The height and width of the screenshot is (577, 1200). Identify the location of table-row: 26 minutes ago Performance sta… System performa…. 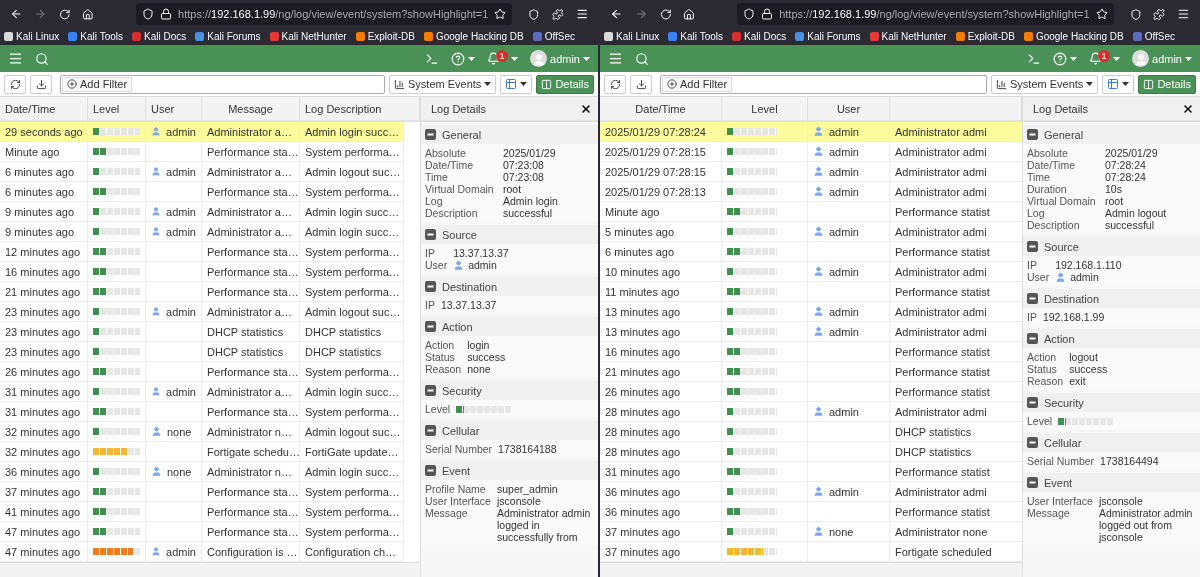
(202, 372).